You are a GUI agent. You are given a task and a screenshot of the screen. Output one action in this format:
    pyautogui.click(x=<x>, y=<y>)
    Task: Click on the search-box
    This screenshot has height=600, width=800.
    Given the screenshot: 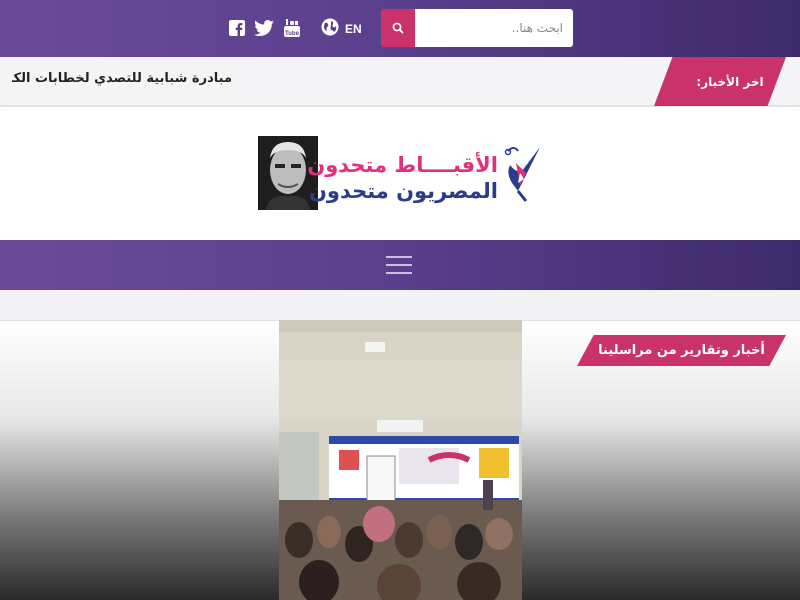 What is the action you would take?
    pyautogui.click(x=477, y=28)
    